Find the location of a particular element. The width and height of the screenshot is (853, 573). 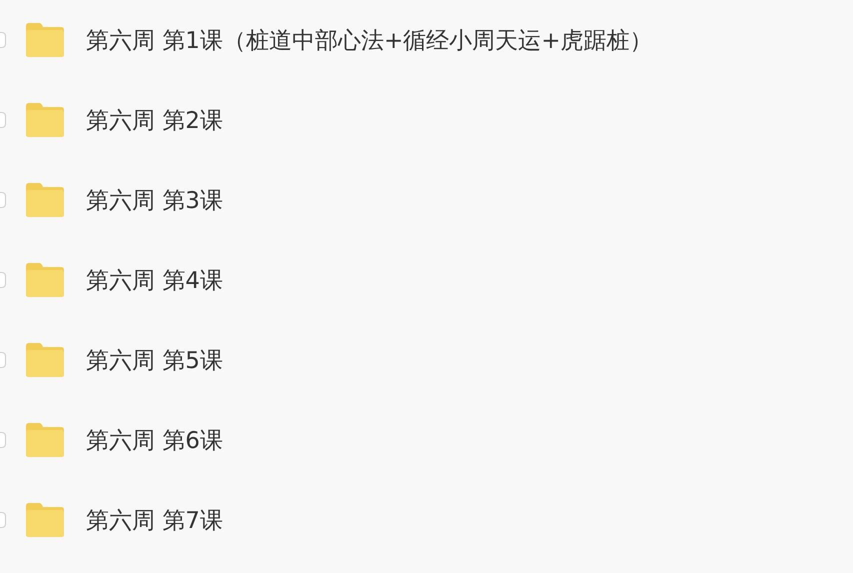

folder-name: 第六周 第6课 is located at coordinates (154, 440).